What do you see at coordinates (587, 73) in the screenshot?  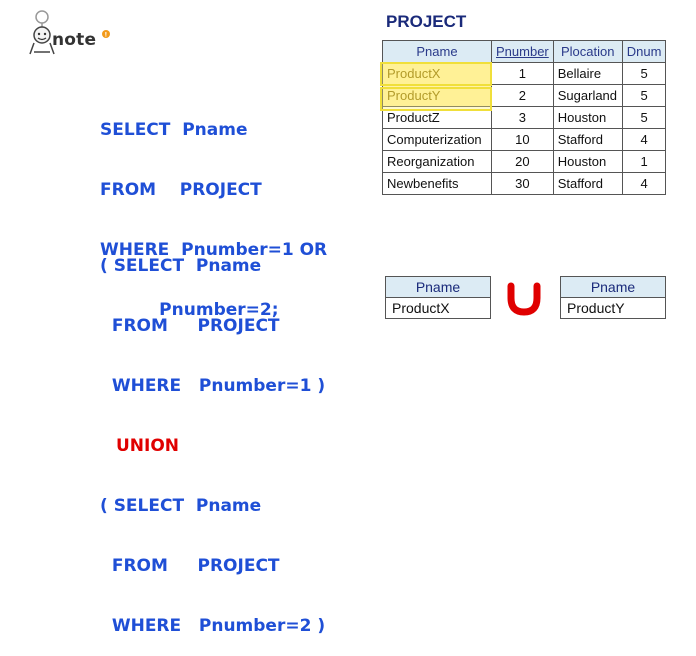 I see `table-cell: Bellaire` at bounding box center [587, 73].